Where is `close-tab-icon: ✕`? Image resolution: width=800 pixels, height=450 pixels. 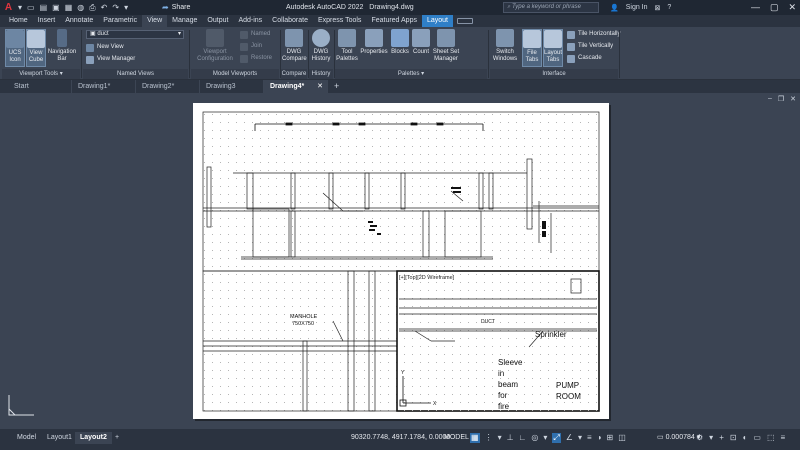
close-tab-icon: ✕ is located at coordinates (320, 86).